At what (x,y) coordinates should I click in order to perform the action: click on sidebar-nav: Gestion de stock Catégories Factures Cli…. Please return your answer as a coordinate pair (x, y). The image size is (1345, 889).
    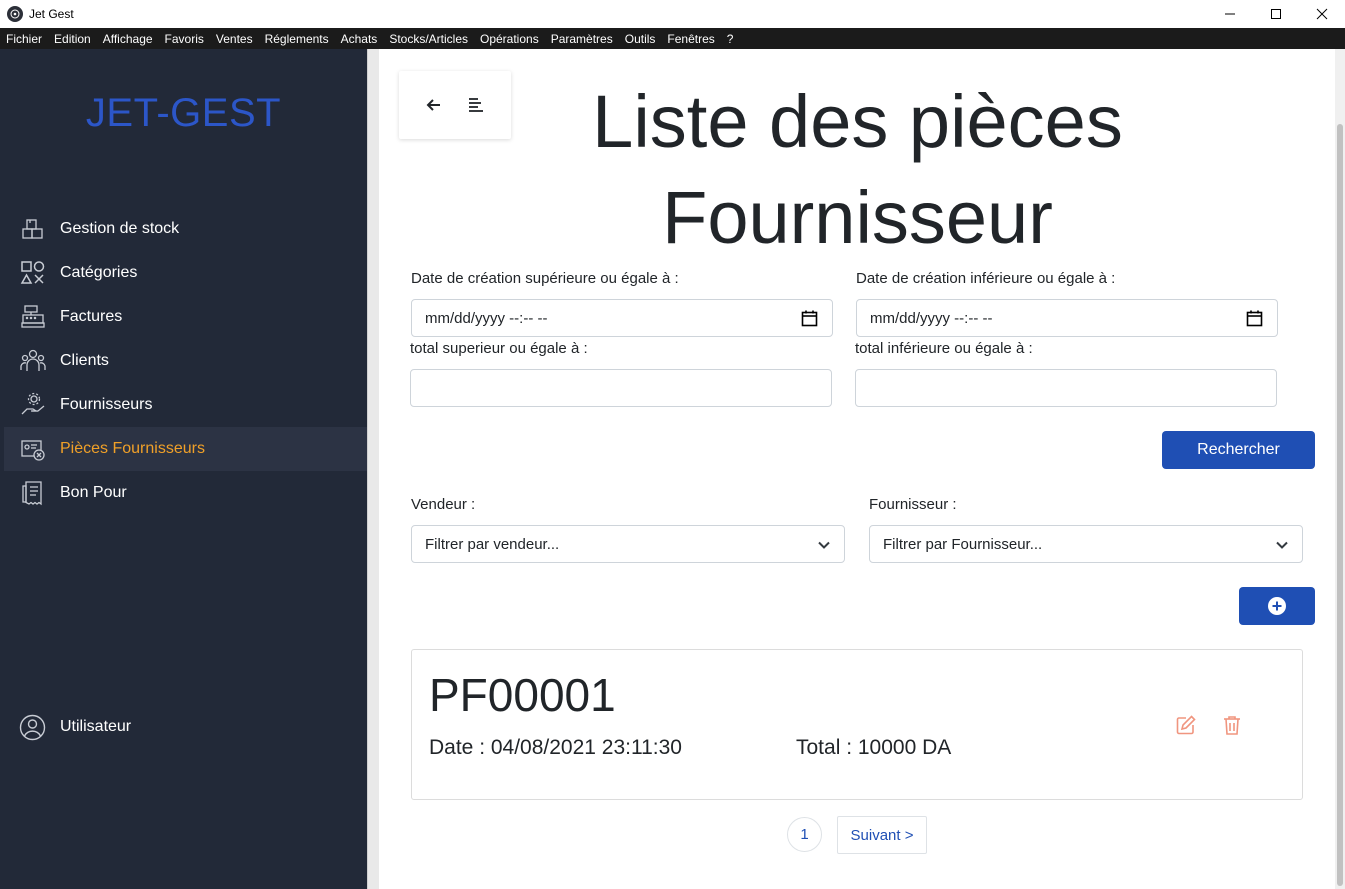
    Looking at the image, I should click on (183, 361).